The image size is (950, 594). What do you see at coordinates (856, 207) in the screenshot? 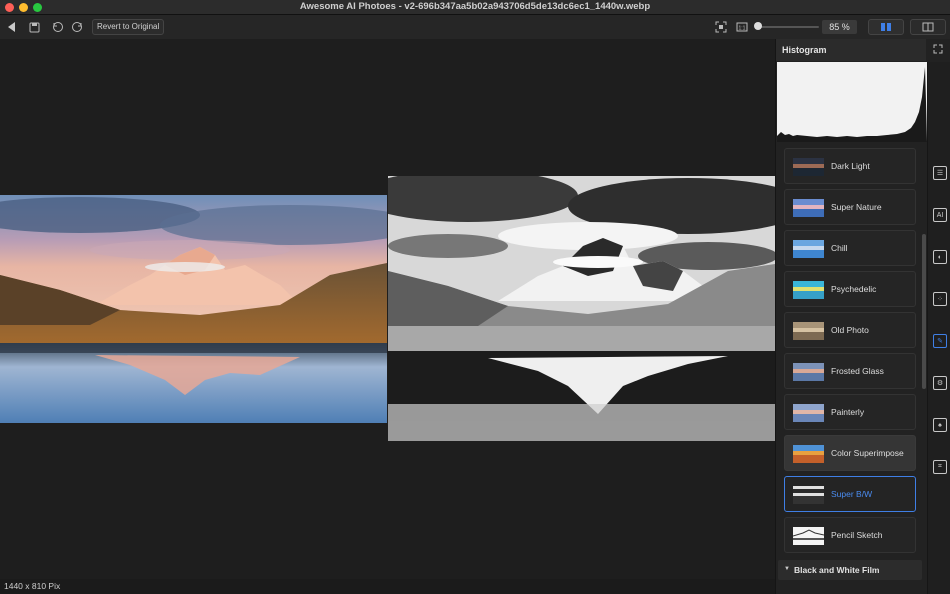
I see `preset-label: Super Nature` at bounding box center [856, 207].